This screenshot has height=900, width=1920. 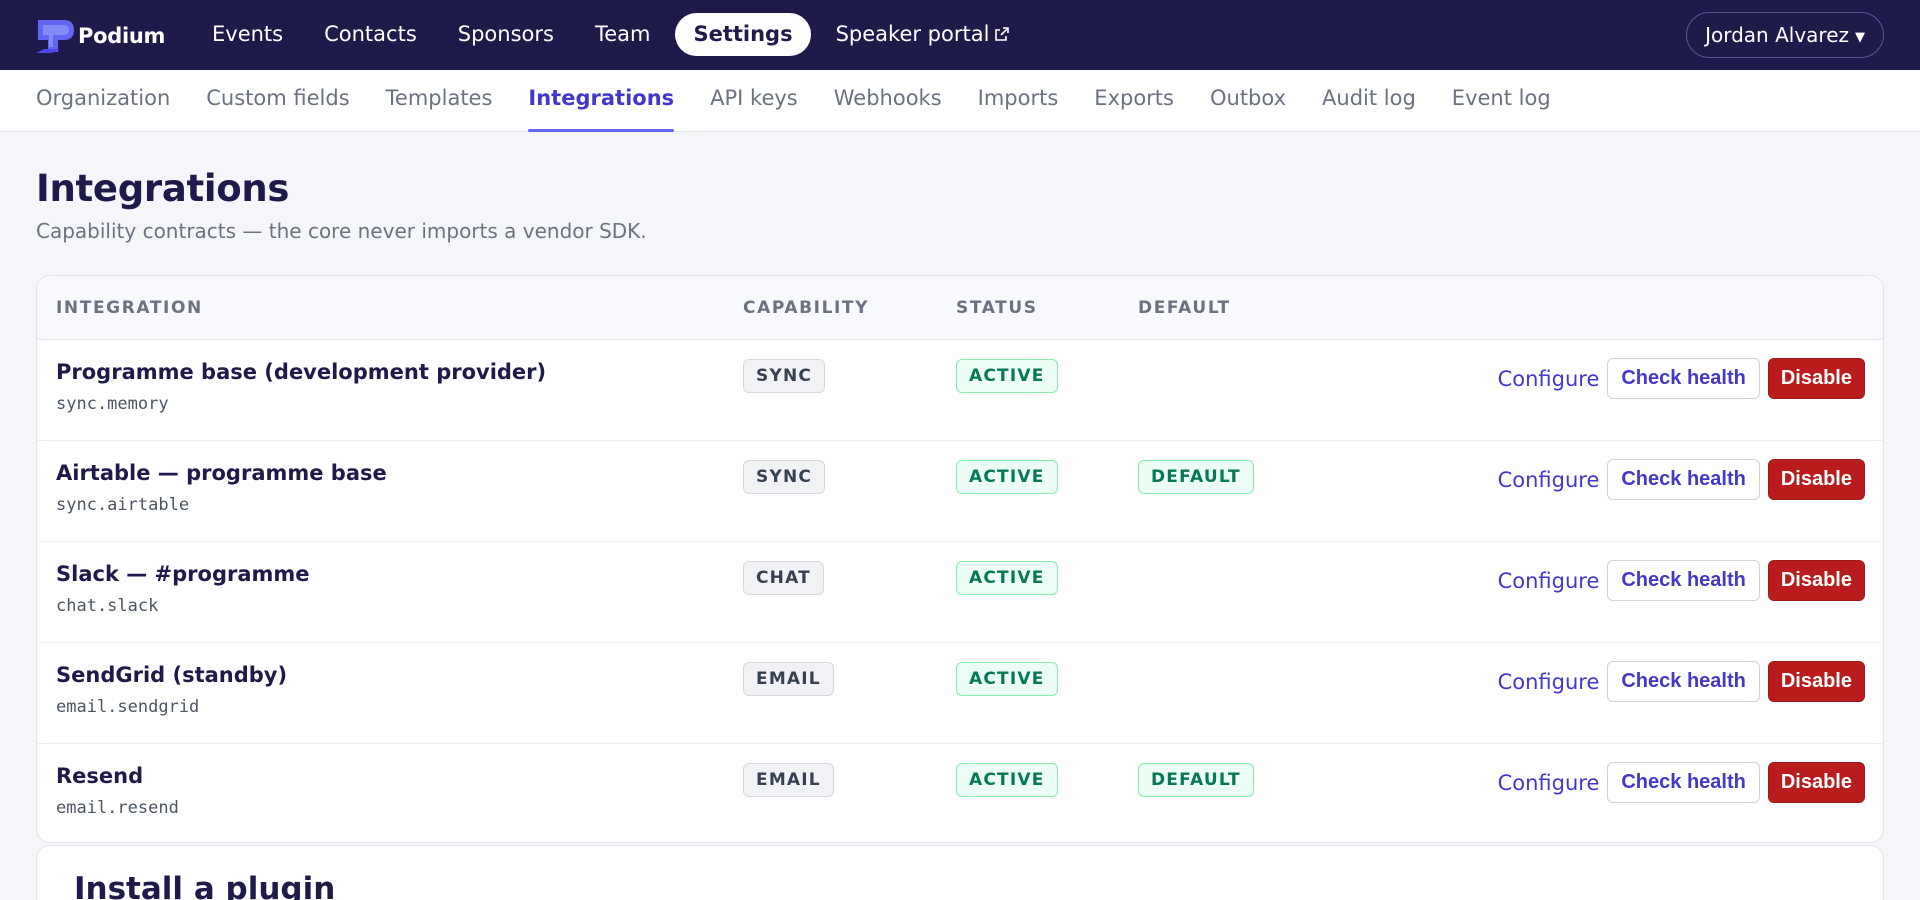 I want to click on brand: Podium, so click(x=99, y=36).